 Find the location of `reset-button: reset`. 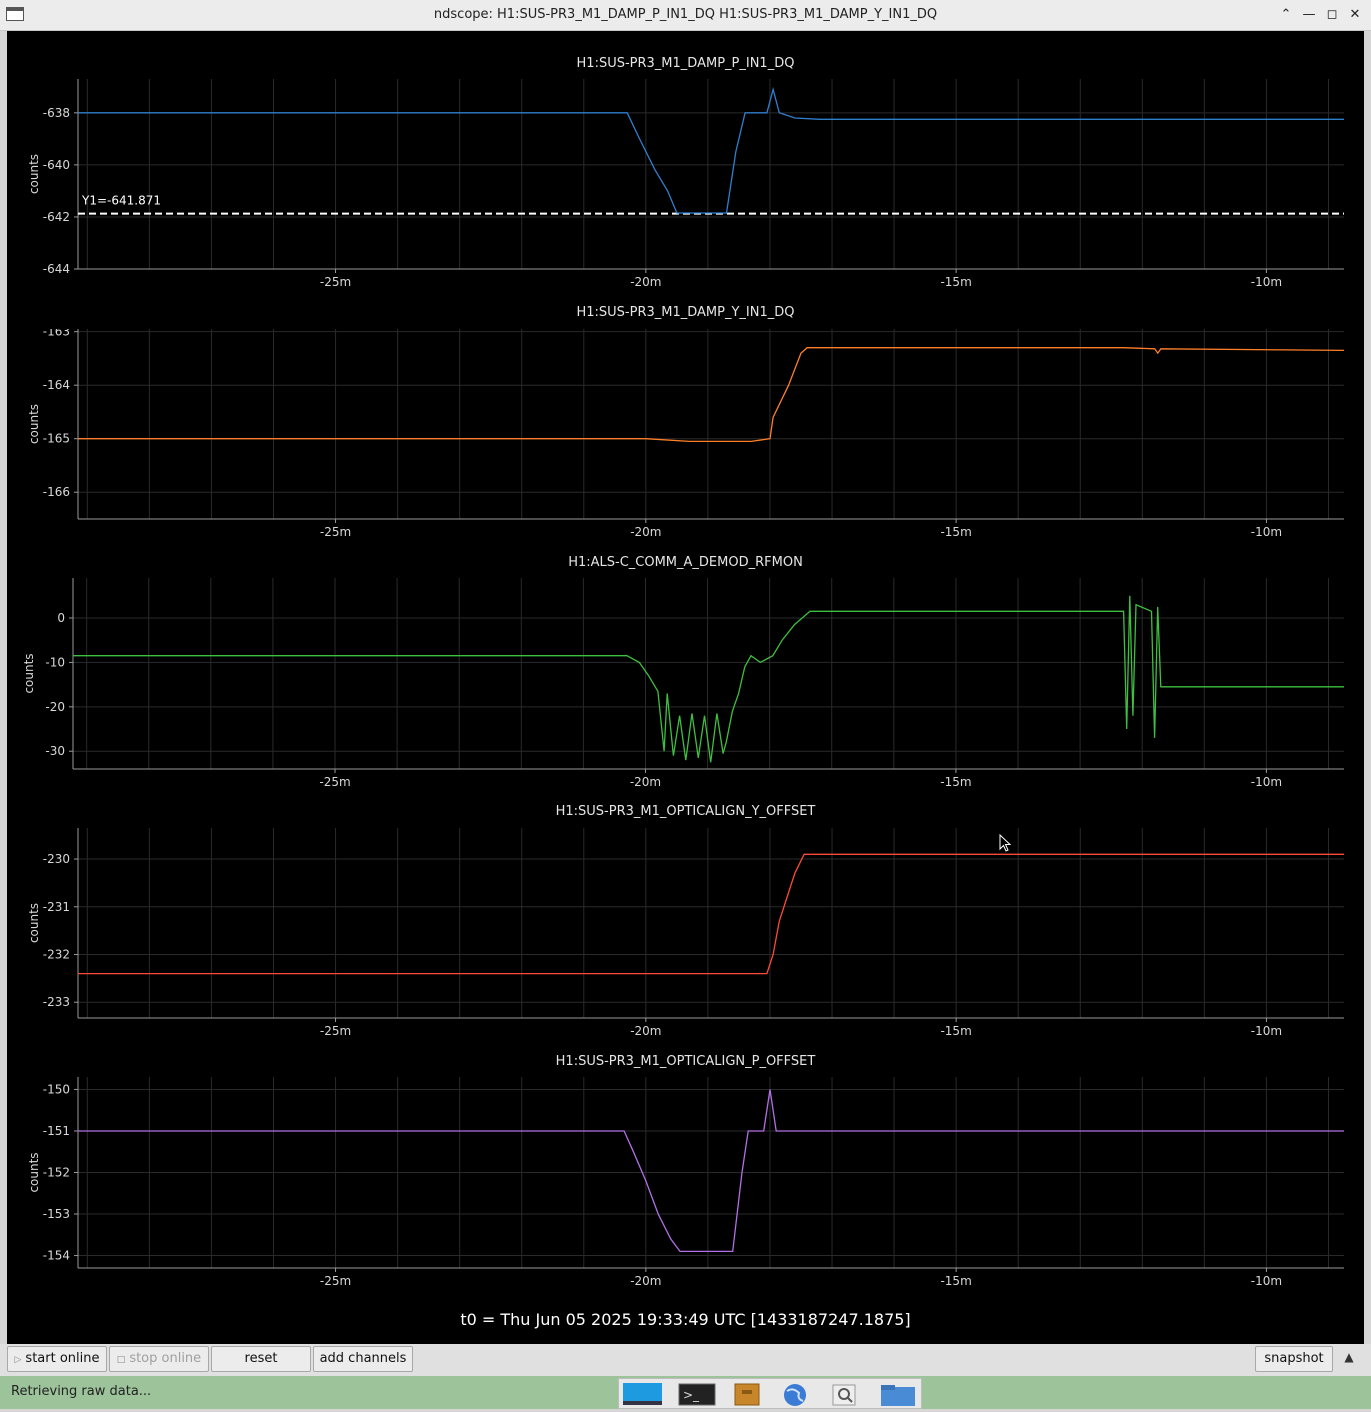

reset-button: reset is located at coordinates (261, 1359).